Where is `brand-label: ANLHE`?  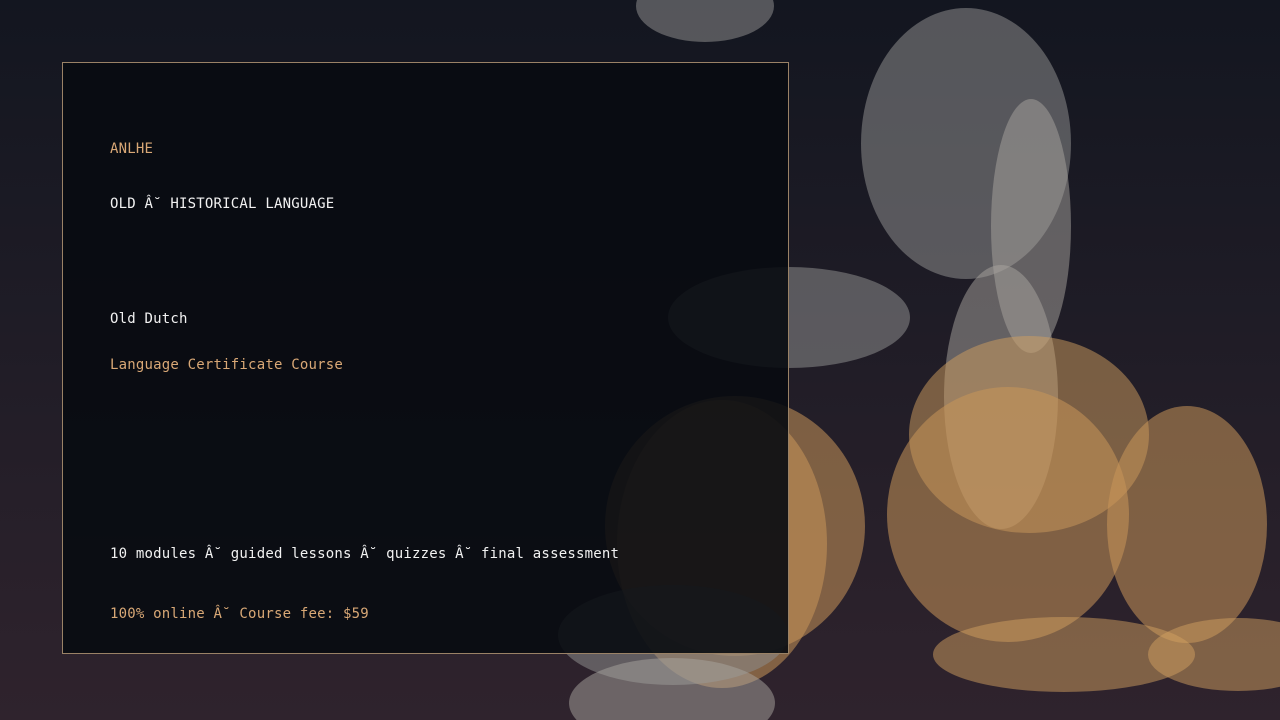 brand-label: ANLHE is located at coordinates (132, 149).